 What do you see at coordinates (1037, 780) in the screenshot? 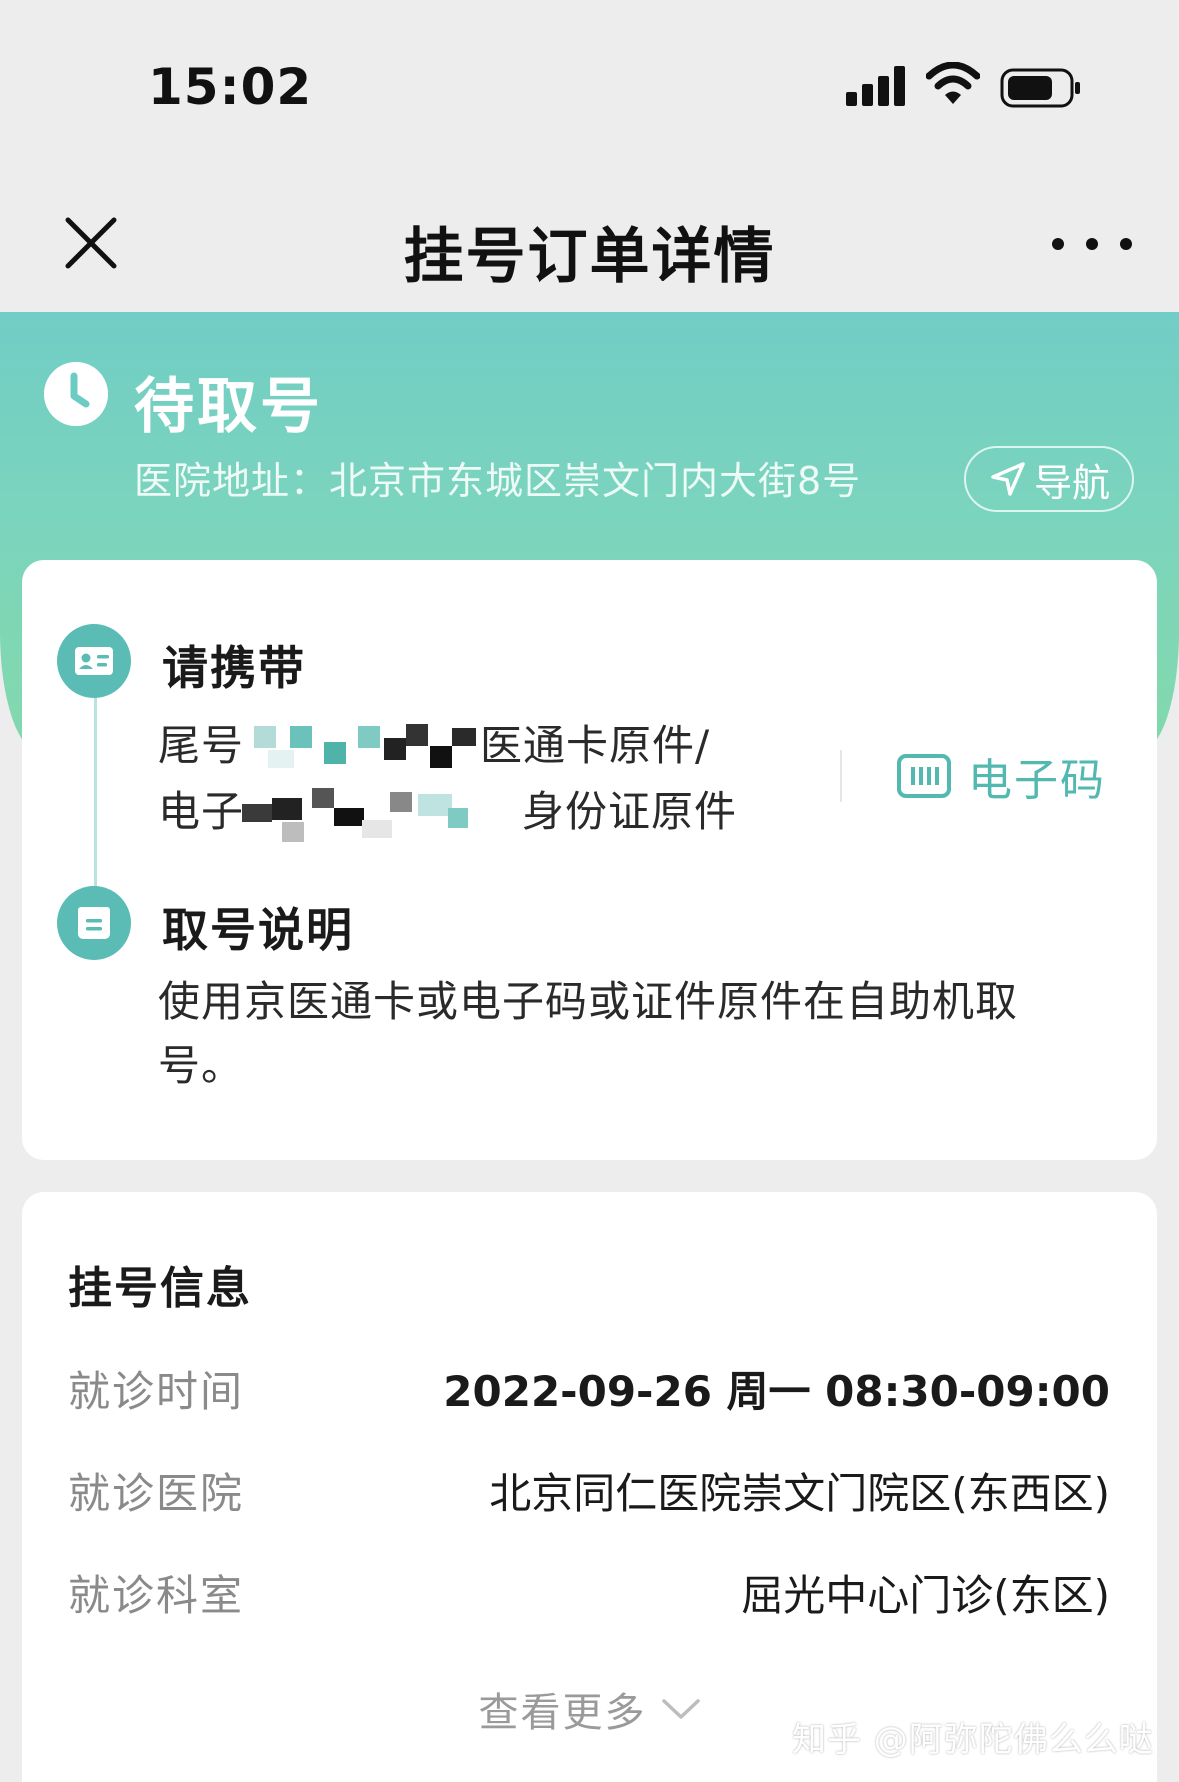
I see `electronic-code-label: 电子码` at bounding box center [1037, 780].